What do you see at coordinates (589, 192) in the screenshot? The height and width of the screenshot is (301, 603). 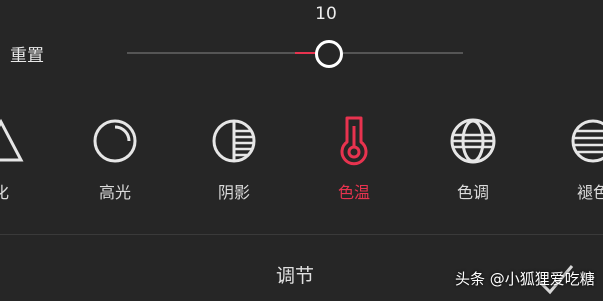 I see `tool-label: 褪色` at bounding box center [589, 192].